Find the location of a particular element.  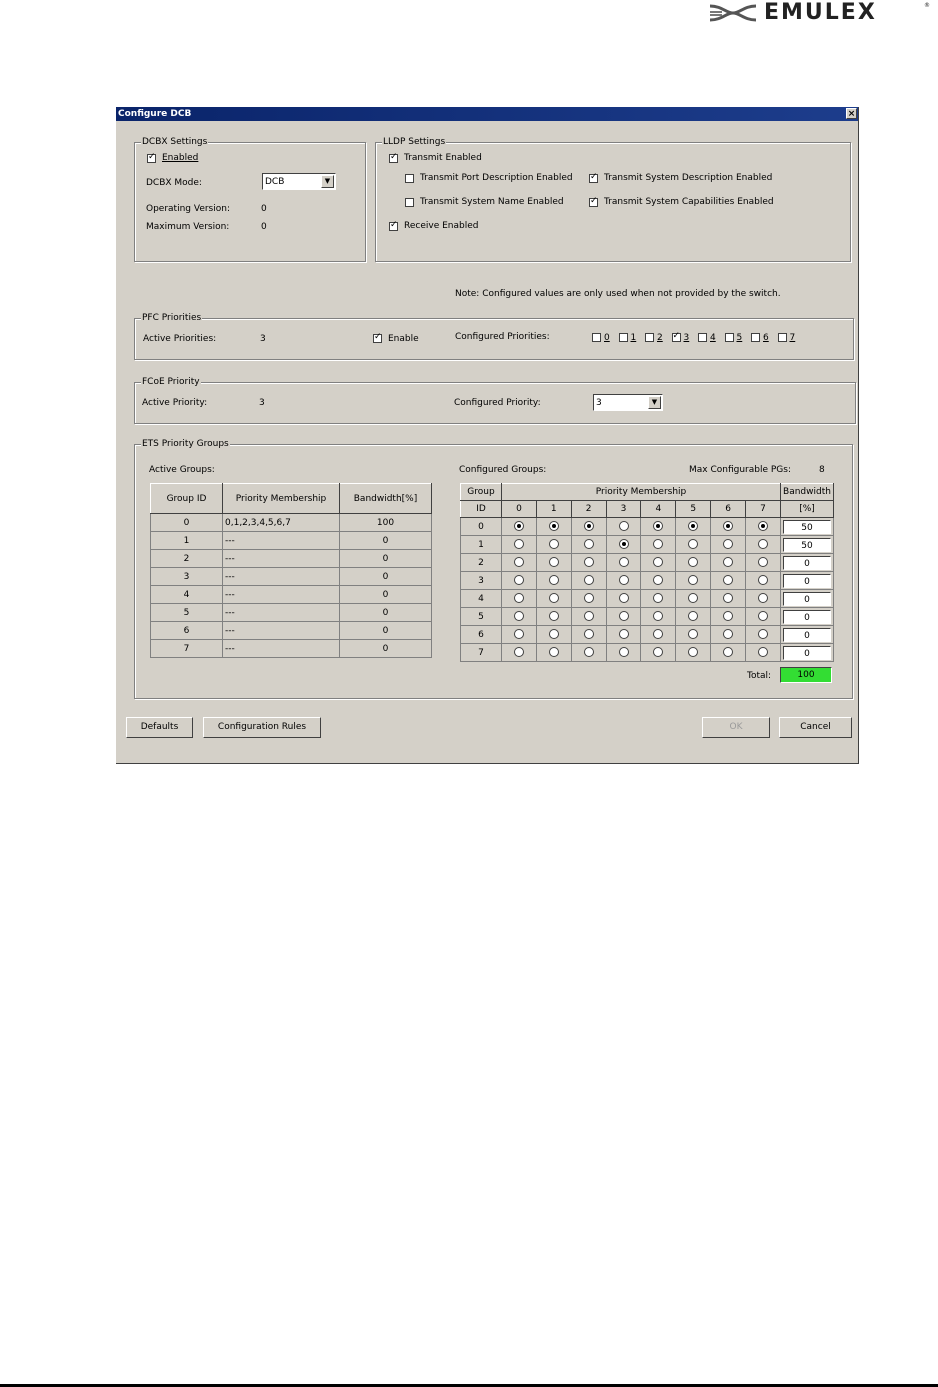

pfc-priority-2-checkbox is located at coordinates (649, 337).